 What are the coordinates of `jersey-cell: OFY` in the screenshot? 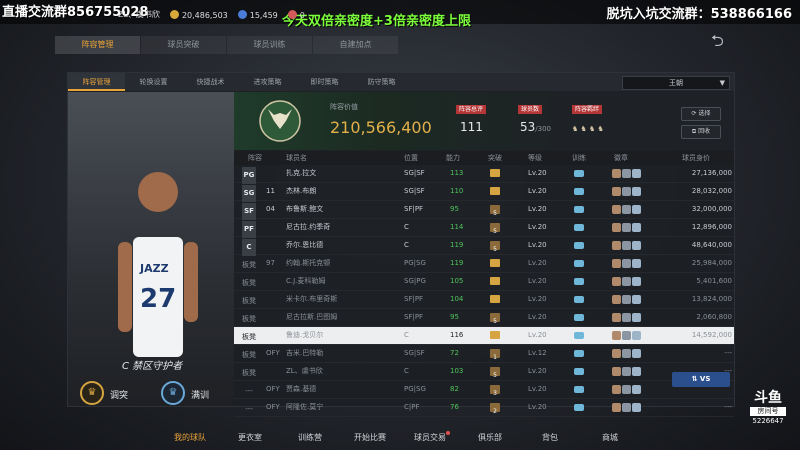 It's located at (273, 407).